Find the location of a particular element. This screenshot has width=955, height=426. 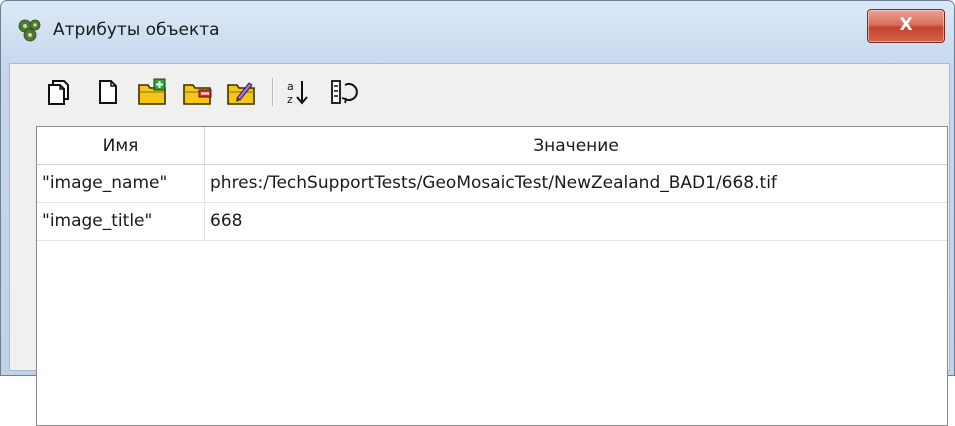

toolbar-separator is located at coordinates (272, 92).